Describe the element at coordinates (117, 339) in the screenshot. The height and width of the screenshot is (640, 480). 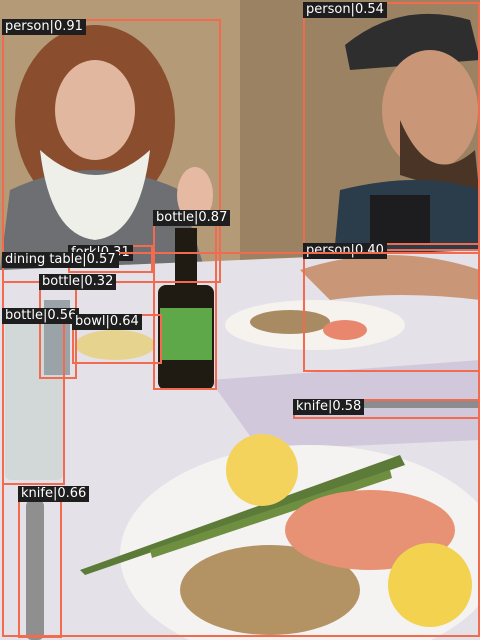
I see `detection-box-bowl-1: bowl|0.64` at that location.